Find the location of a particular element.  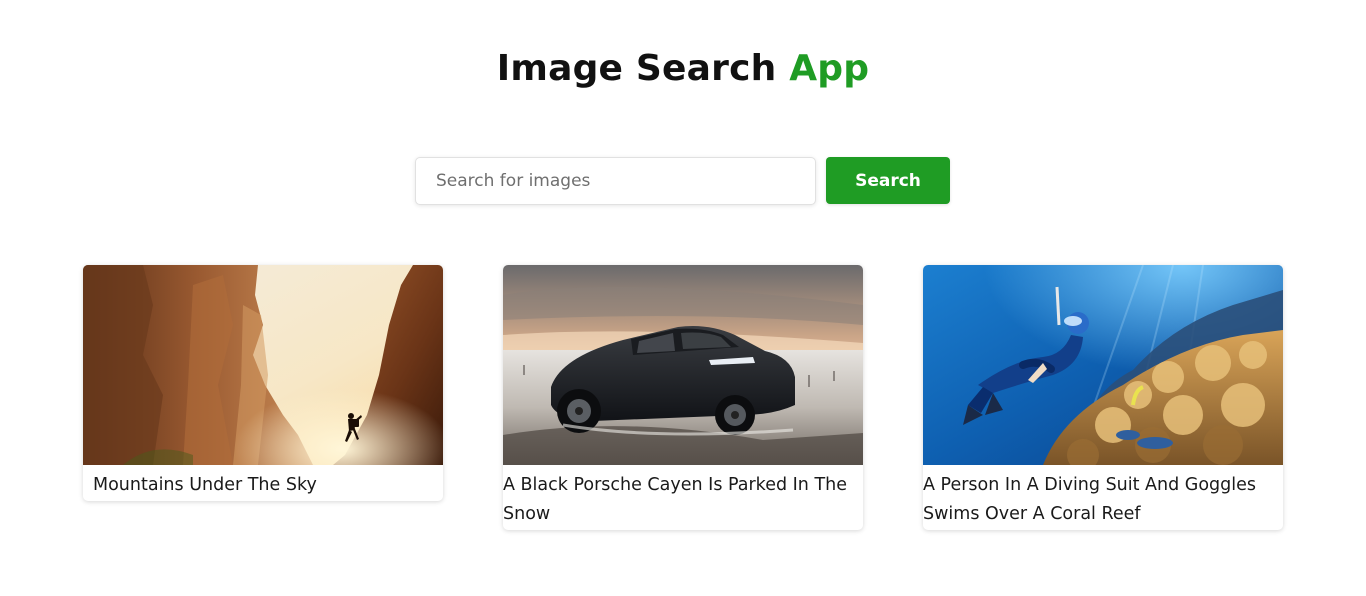

title-accent: App is located at coordinates (829, 68).